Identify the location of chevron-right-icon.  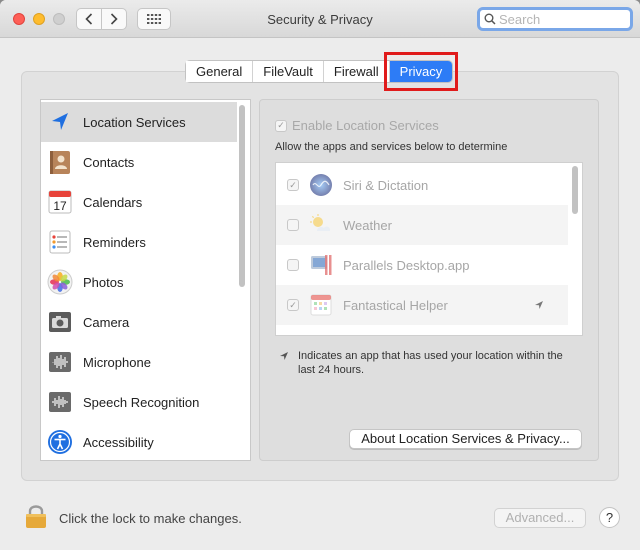
(114, 19).